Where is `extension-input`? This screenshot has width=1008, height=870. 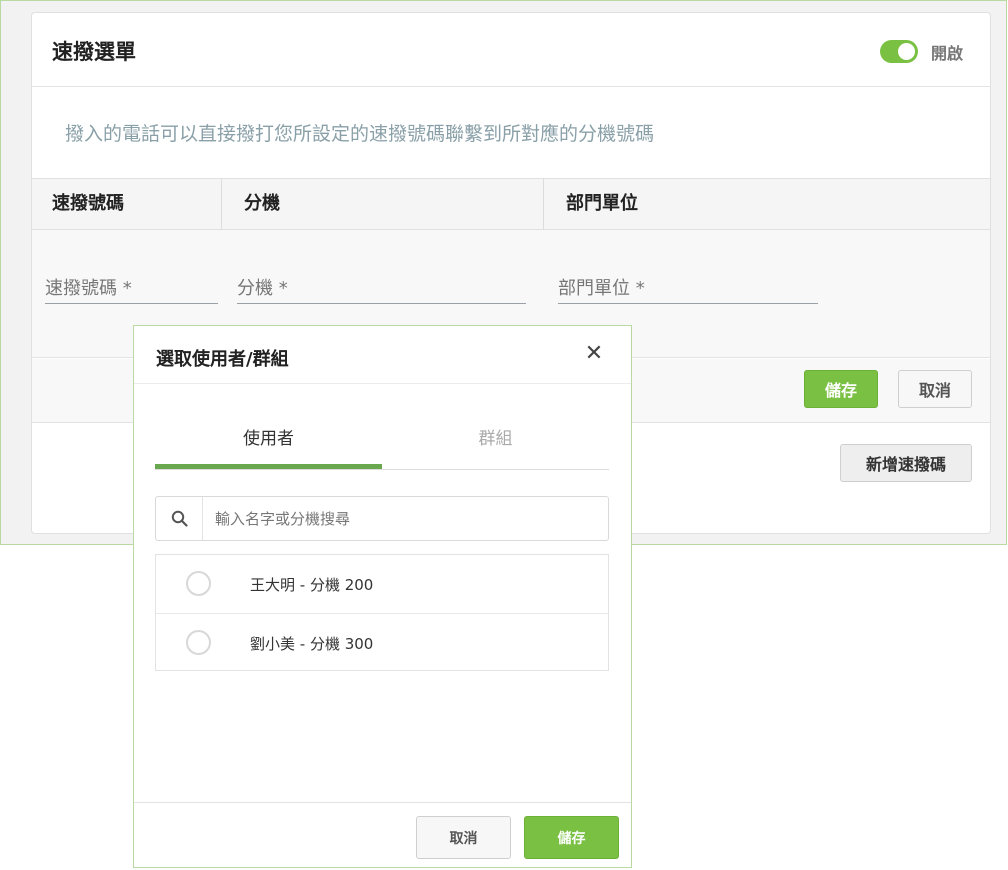 extension-input is located at coordinates (381, 289).